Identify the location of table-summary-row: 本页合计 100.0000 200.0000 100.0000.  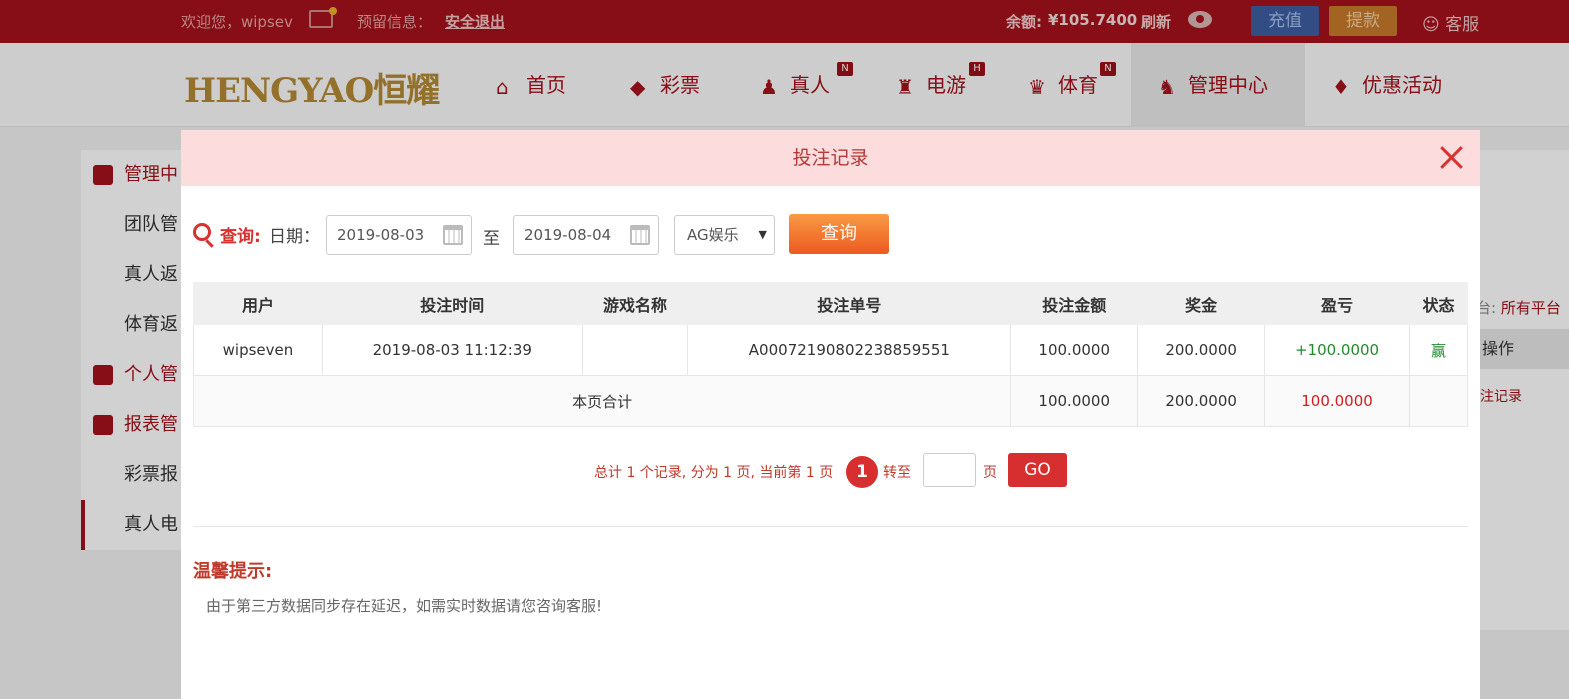
(830, 401).